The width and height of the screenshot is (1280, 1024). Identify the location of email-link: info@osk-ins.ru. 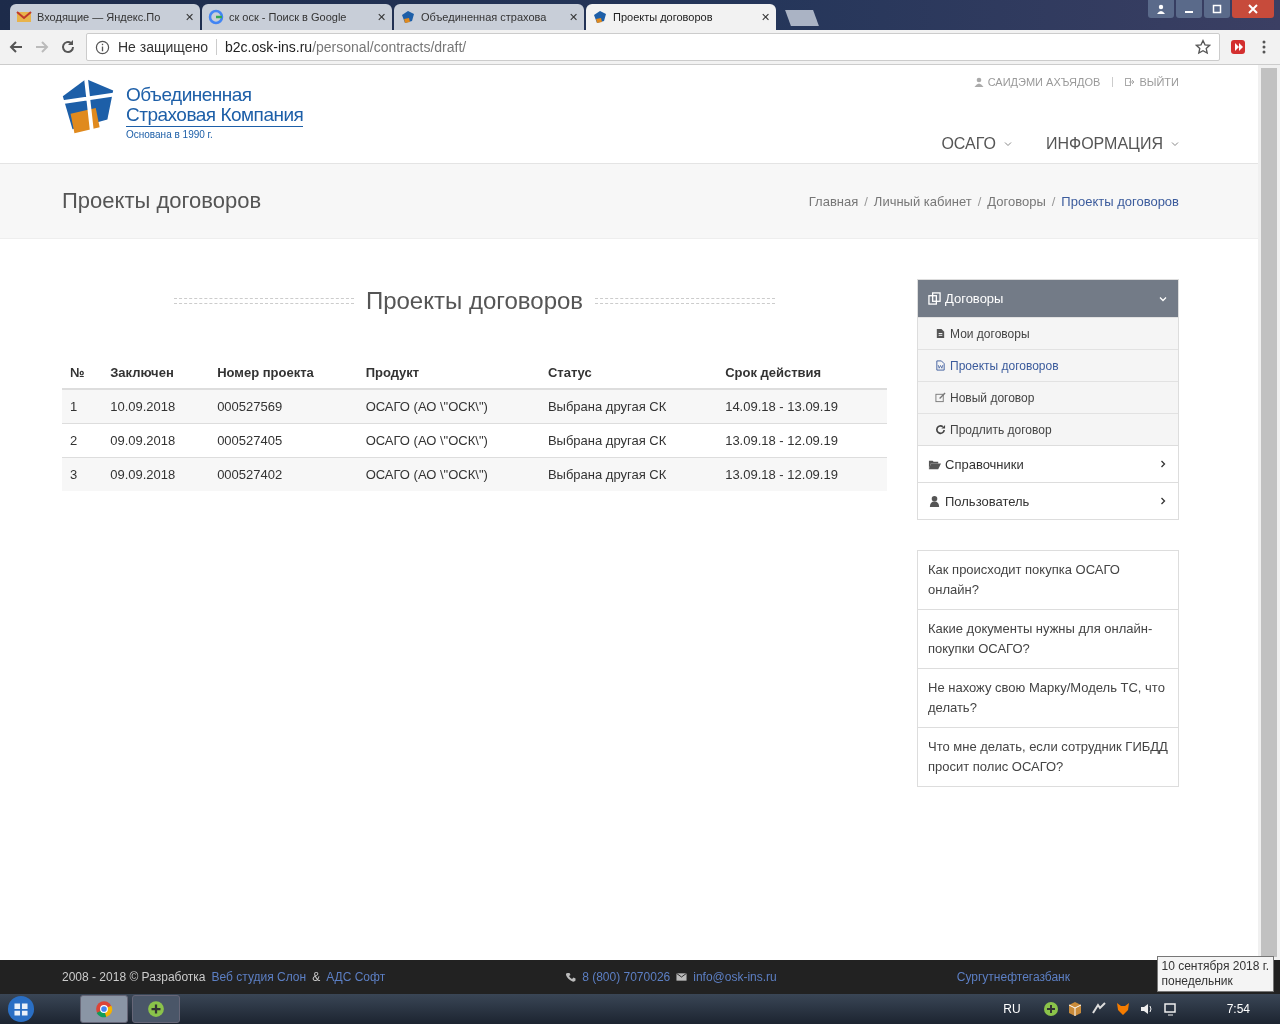
(735, 977).